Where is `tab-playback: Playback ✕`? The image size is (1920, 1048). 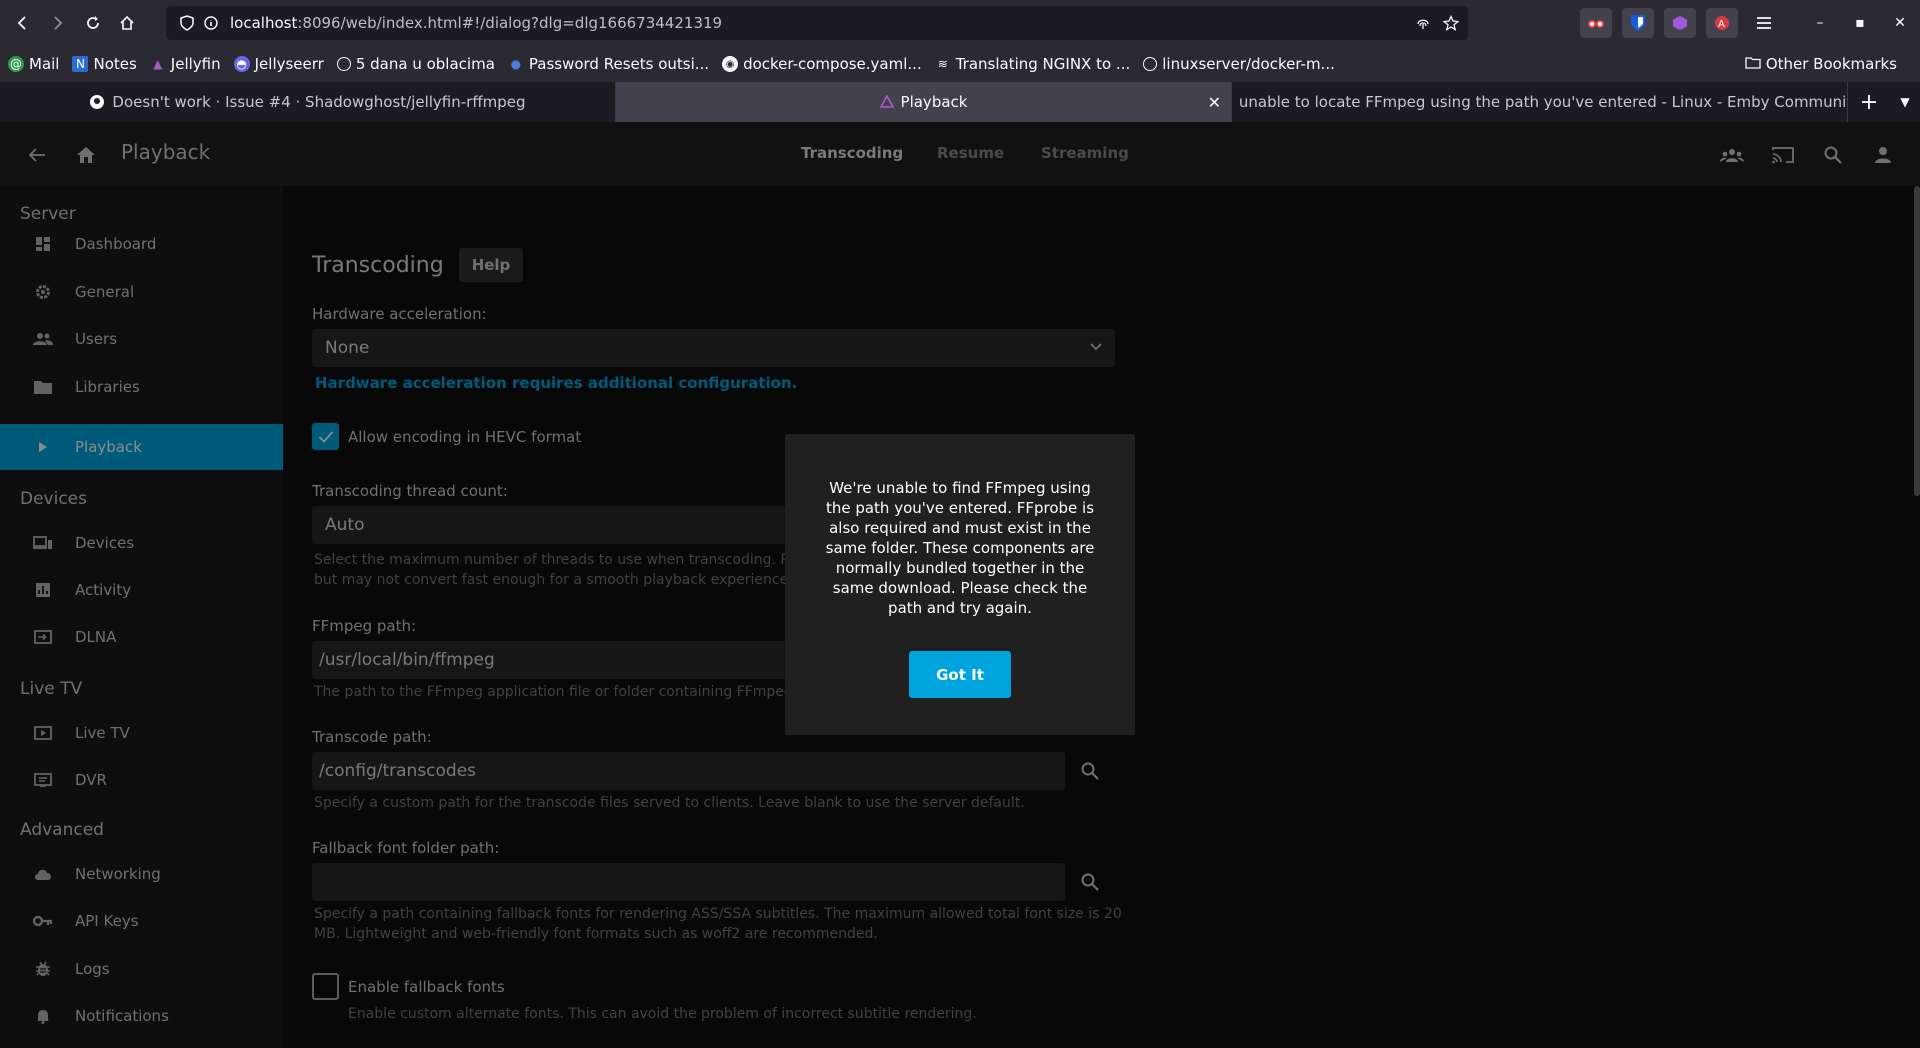 tab-playback: Playback ✕ is located at coordinates (924, 102).